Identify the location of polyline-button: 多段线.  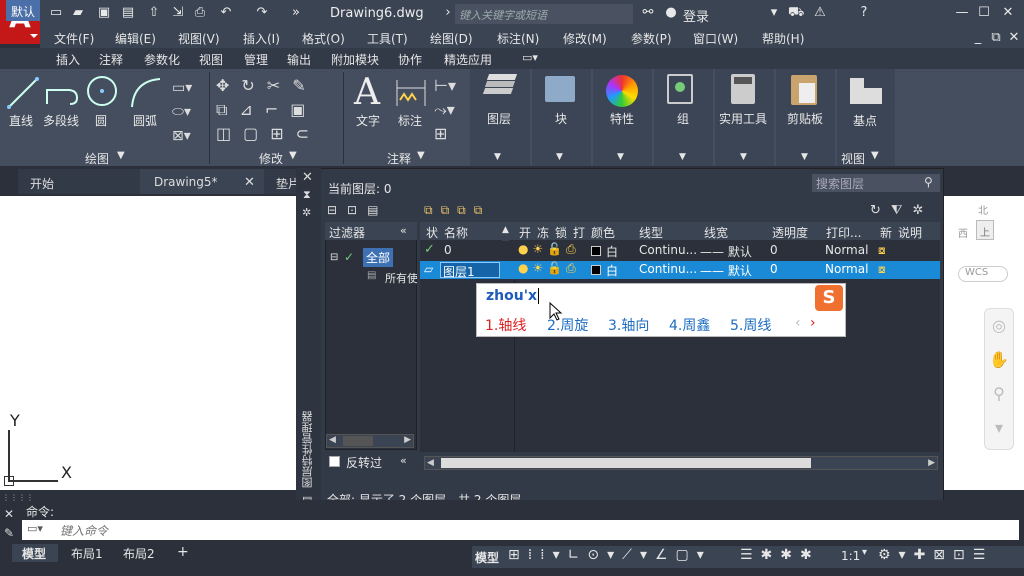
(61, 120).